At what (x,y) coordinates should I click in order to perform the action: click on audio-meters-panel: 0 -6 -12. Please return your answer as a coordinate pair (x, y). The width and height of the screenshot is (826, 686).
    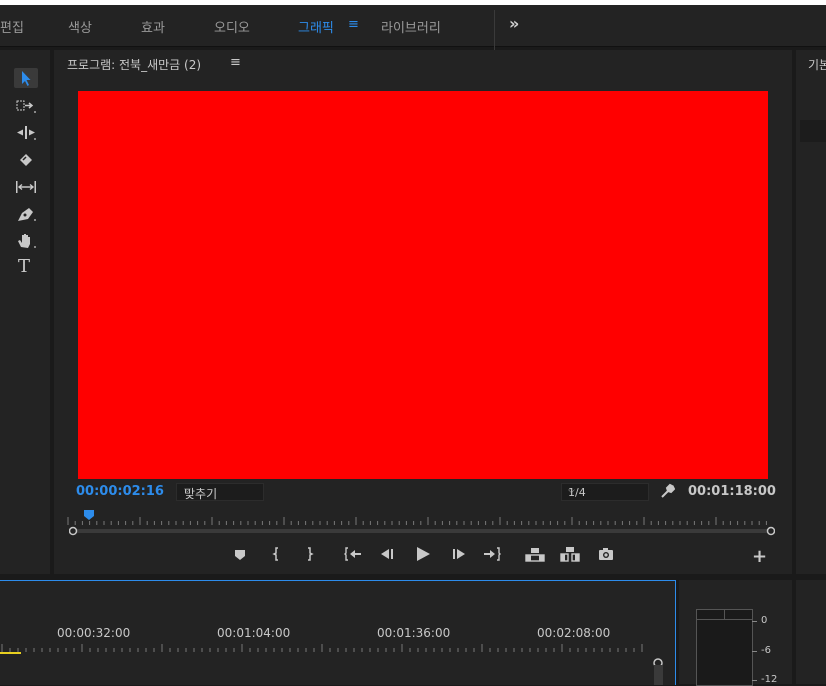
    Looking at the image, I should click on (735, 633).